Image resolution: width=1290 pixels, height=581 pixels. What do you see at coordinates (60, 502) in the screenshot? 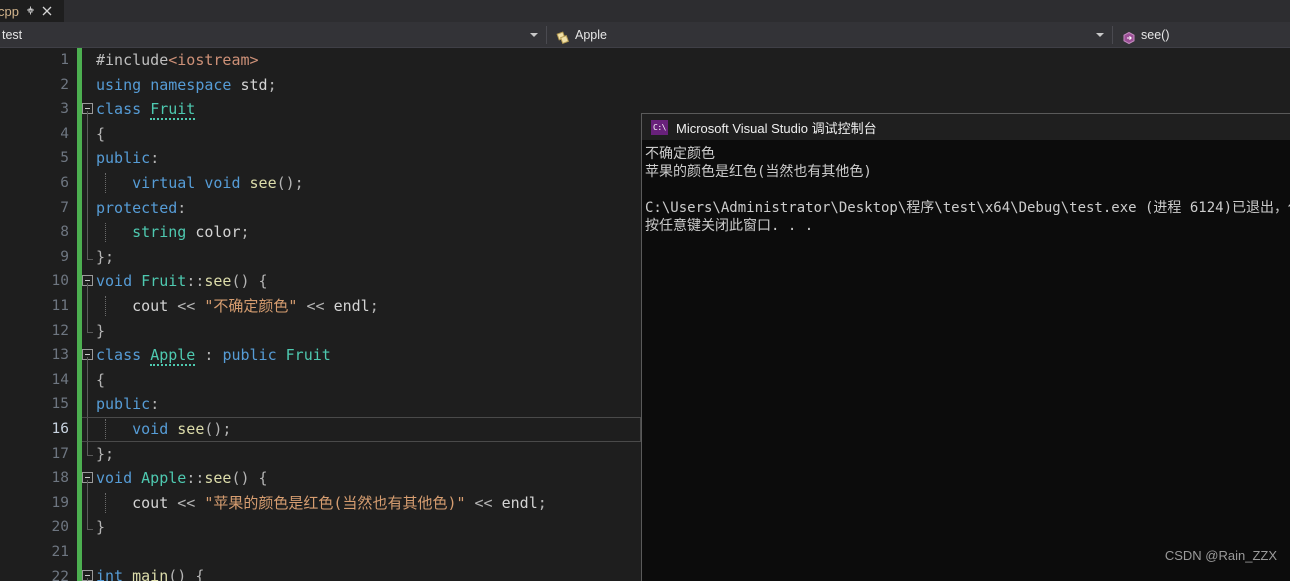
I see `line-number: 19` at bounding box center [60, 502].